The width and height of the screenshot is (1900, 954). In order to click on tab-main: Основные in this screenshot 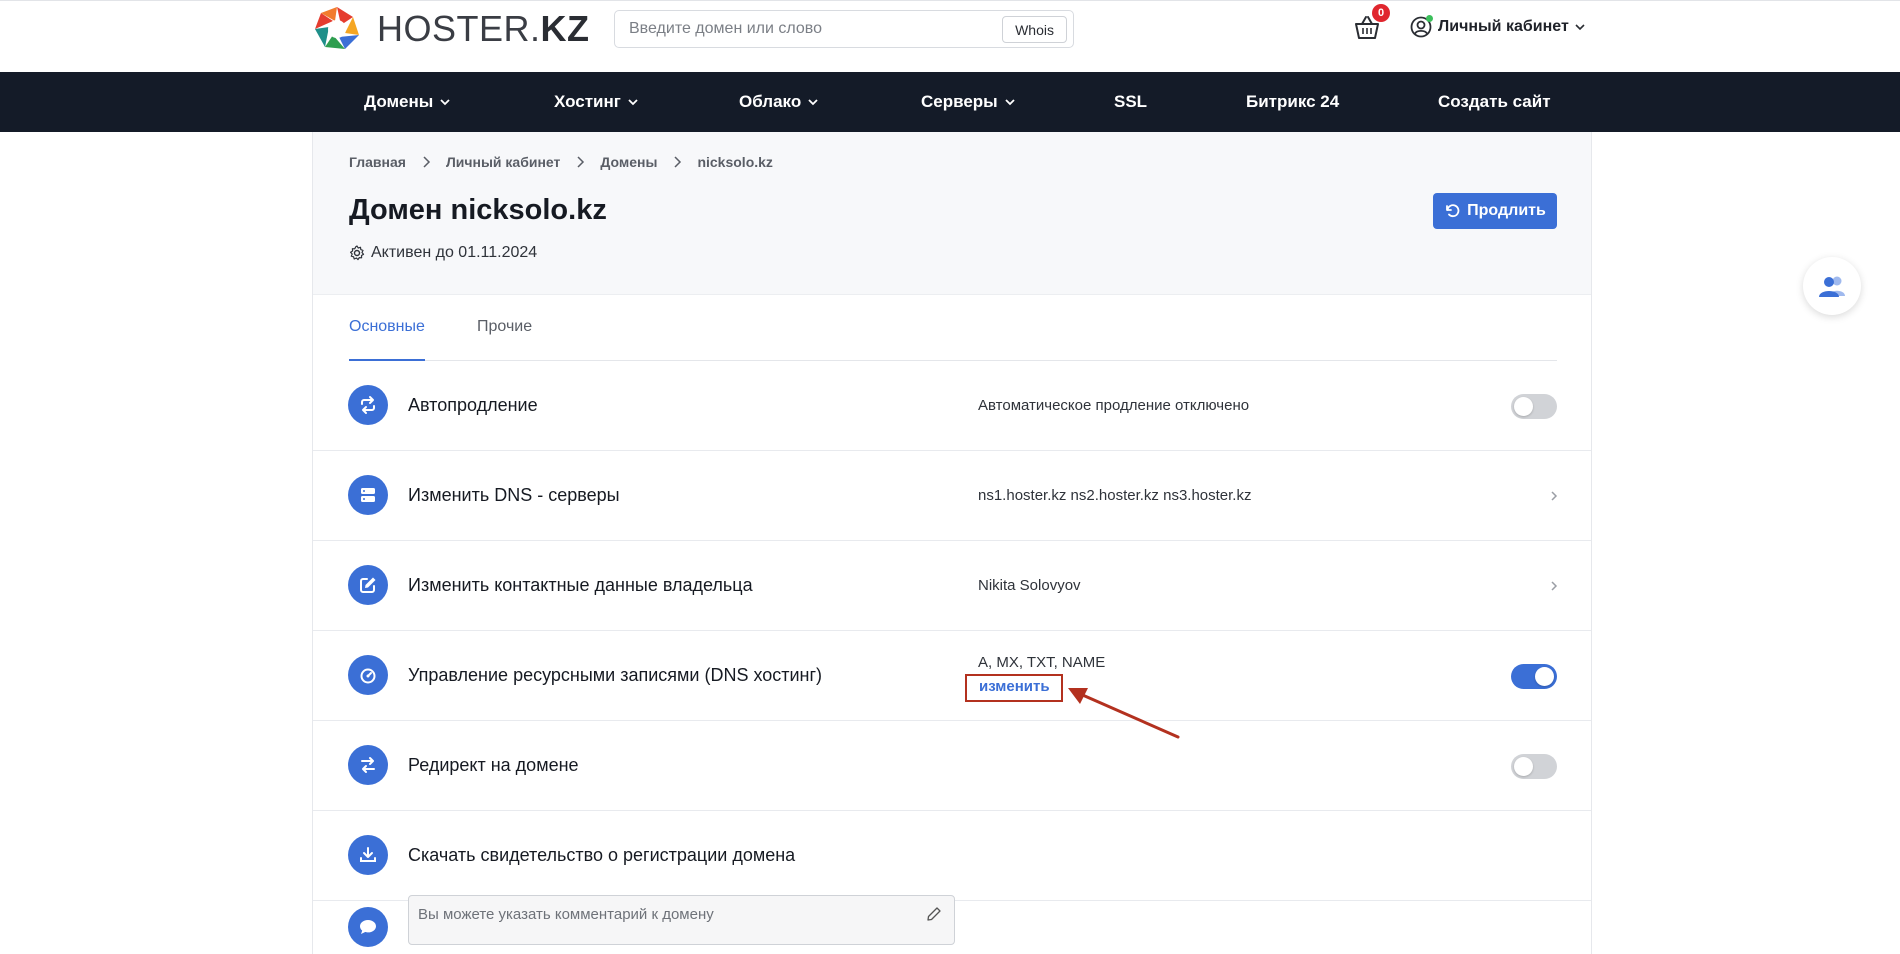, I will do `click(387, 328)`.